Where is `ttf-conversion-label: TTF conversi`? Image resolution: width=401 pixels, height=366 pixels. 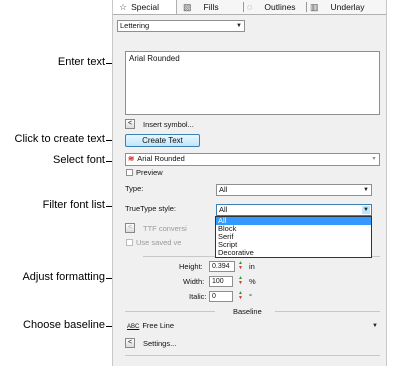
ttf-conversion-label: TTF conversi is located at coordinates (165, 228).